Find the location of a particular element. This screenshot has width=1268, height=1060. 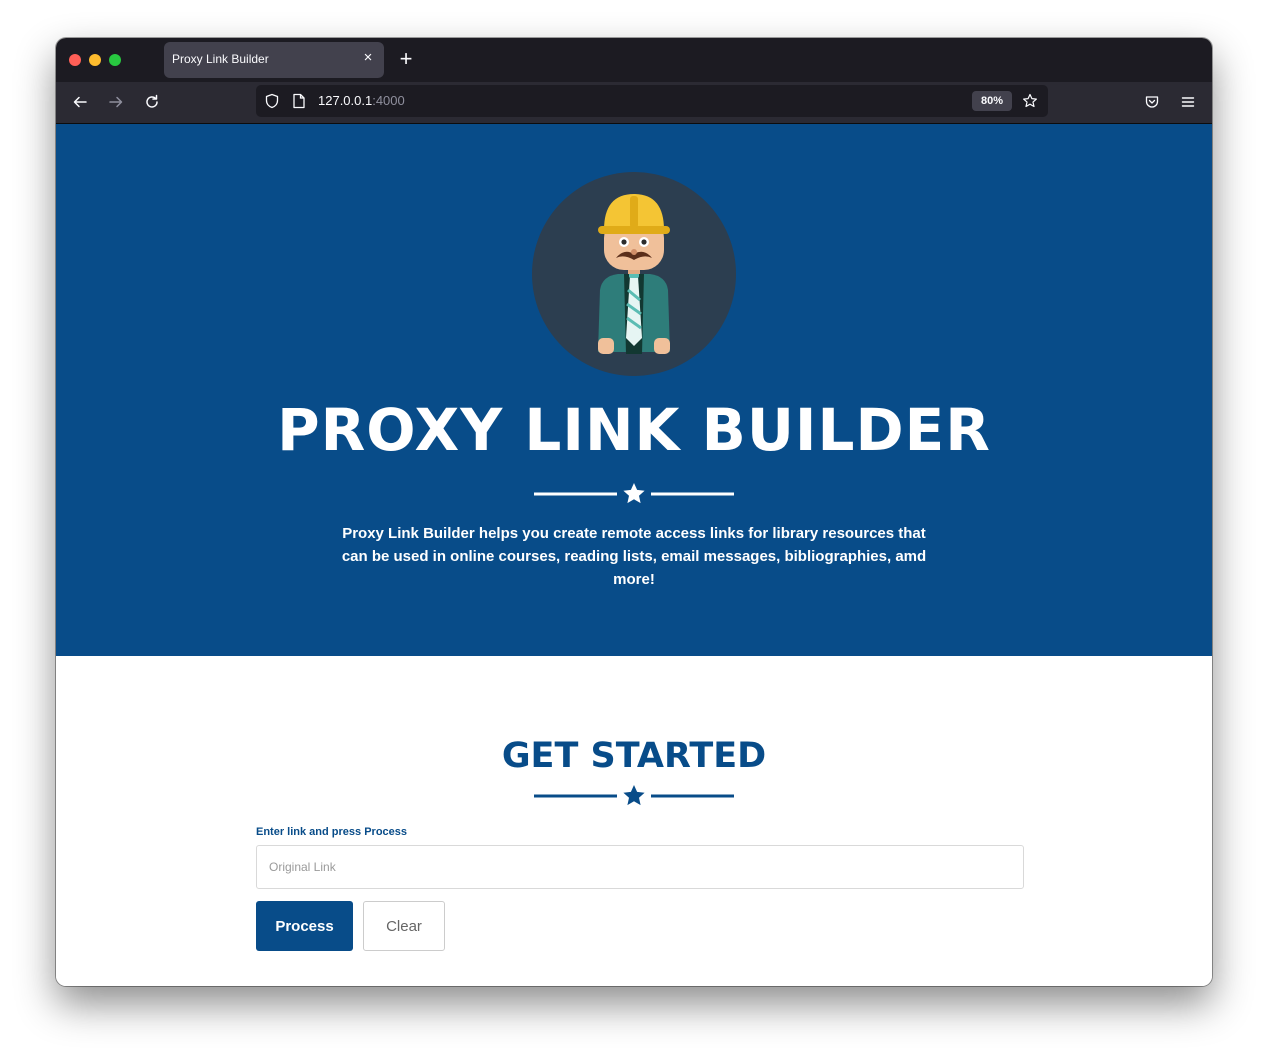

reload-icon is located at coordinates (152, 101).